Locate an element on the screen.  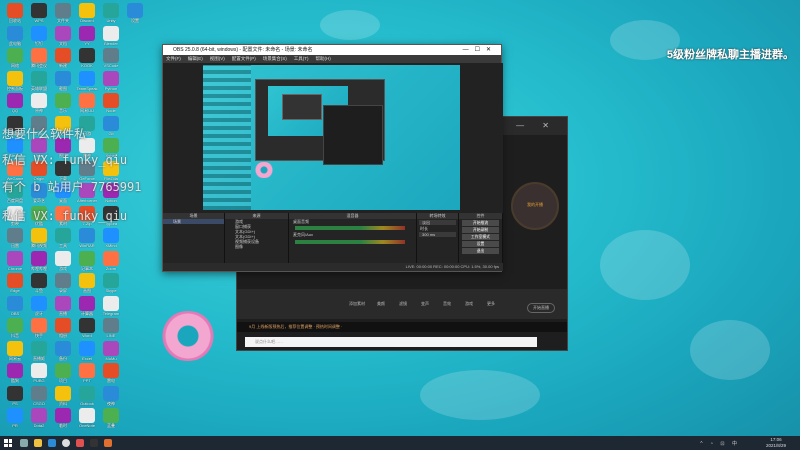
desktop-icon-label: Node is located at coordinates (111, 110).